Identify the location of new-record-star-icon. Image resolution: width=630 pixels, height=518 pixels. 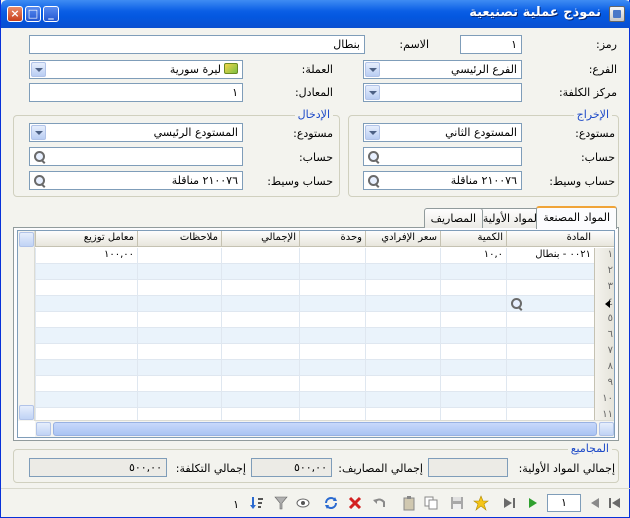
(481, 503).